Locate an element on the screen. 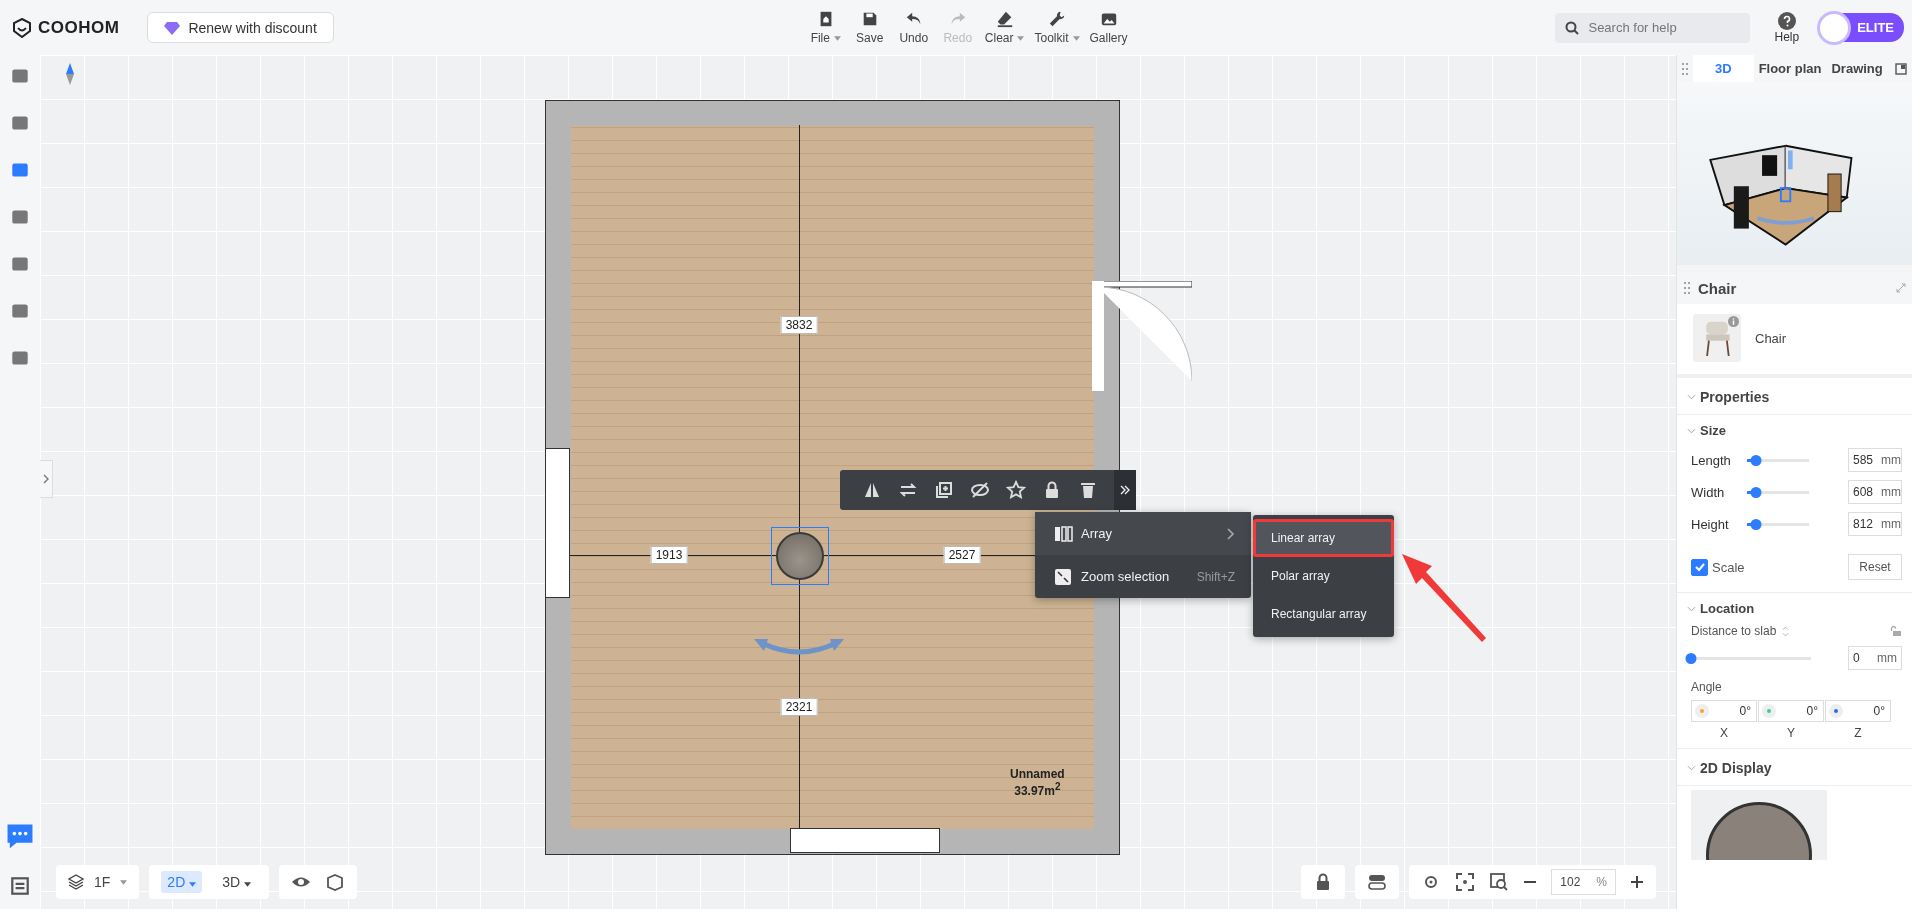  section-title: Size is located at coordinates (1713, 430).